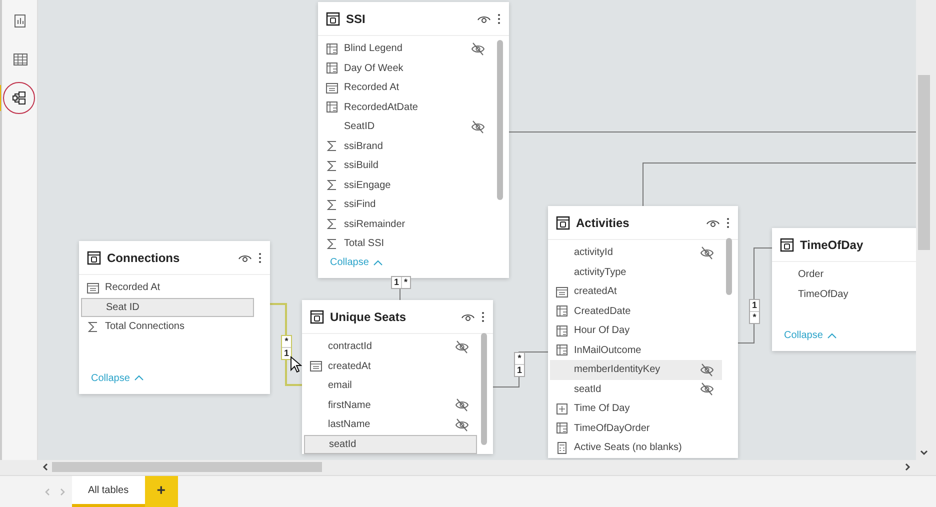  Describe the element at coordinates (167, 326) in the screenshot. I see `field-row: Total Connections` at that location.